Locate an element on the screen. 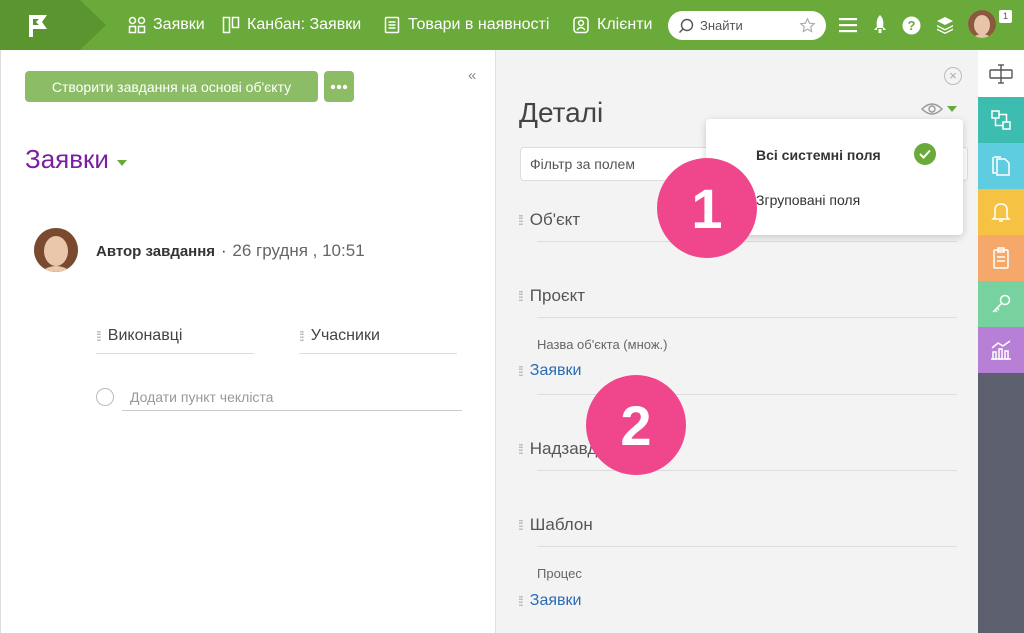 The width and height of the screenshot is (1024, 633). dropdown-item-grouped-fields: Згруповані поля is located at coordinates (808, 200).